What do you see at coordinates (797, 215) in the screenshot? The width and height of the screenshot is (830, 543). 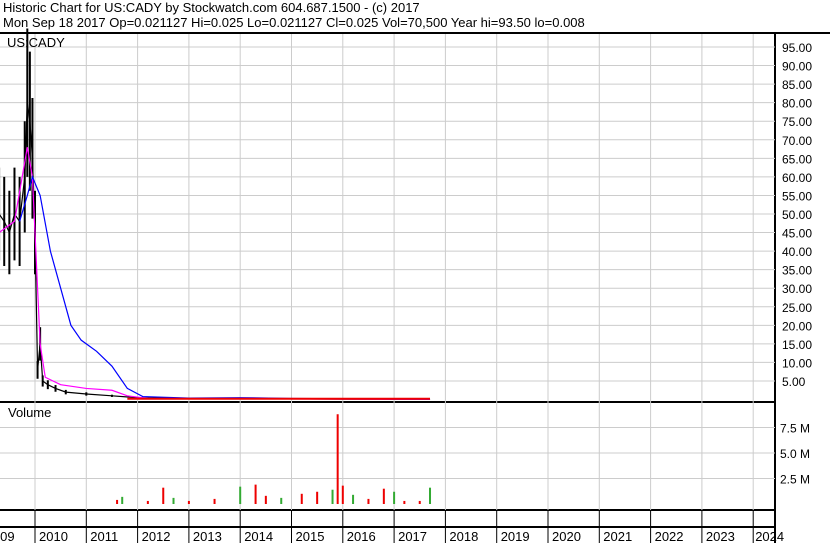 I see `price-tick-label: 50.00` at bounding box center [797, 215].